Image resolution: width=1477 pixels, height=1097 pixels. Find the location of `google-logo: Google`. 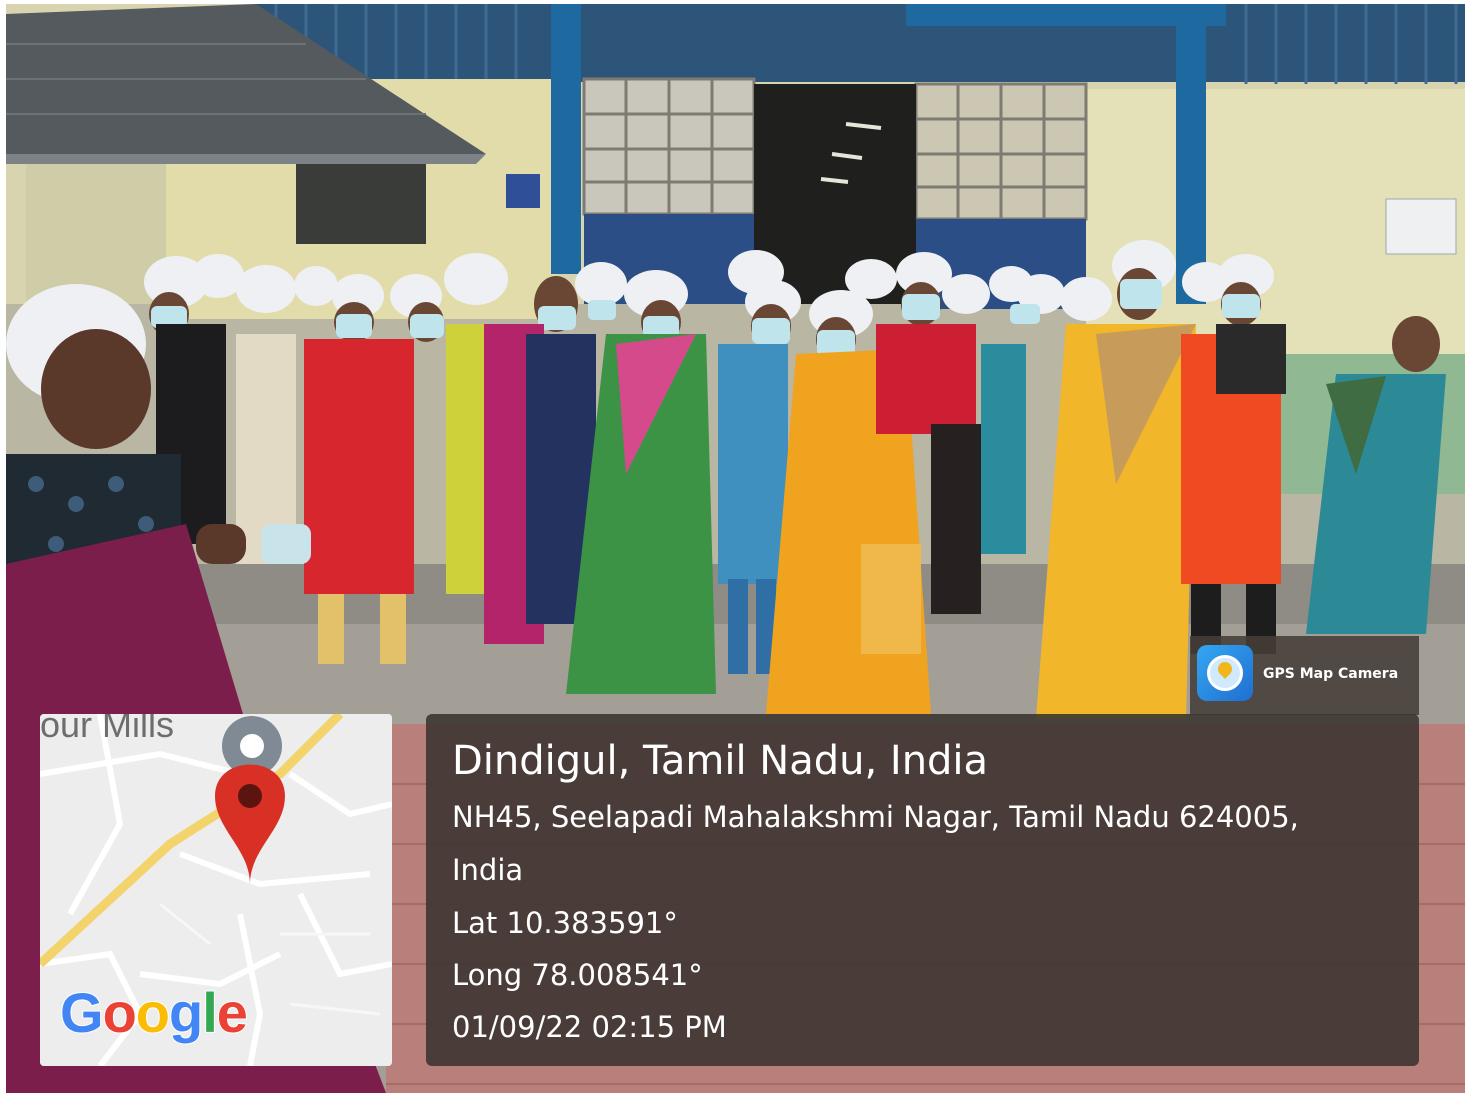

google-logo: Google is located at coordinates (154, 1012).